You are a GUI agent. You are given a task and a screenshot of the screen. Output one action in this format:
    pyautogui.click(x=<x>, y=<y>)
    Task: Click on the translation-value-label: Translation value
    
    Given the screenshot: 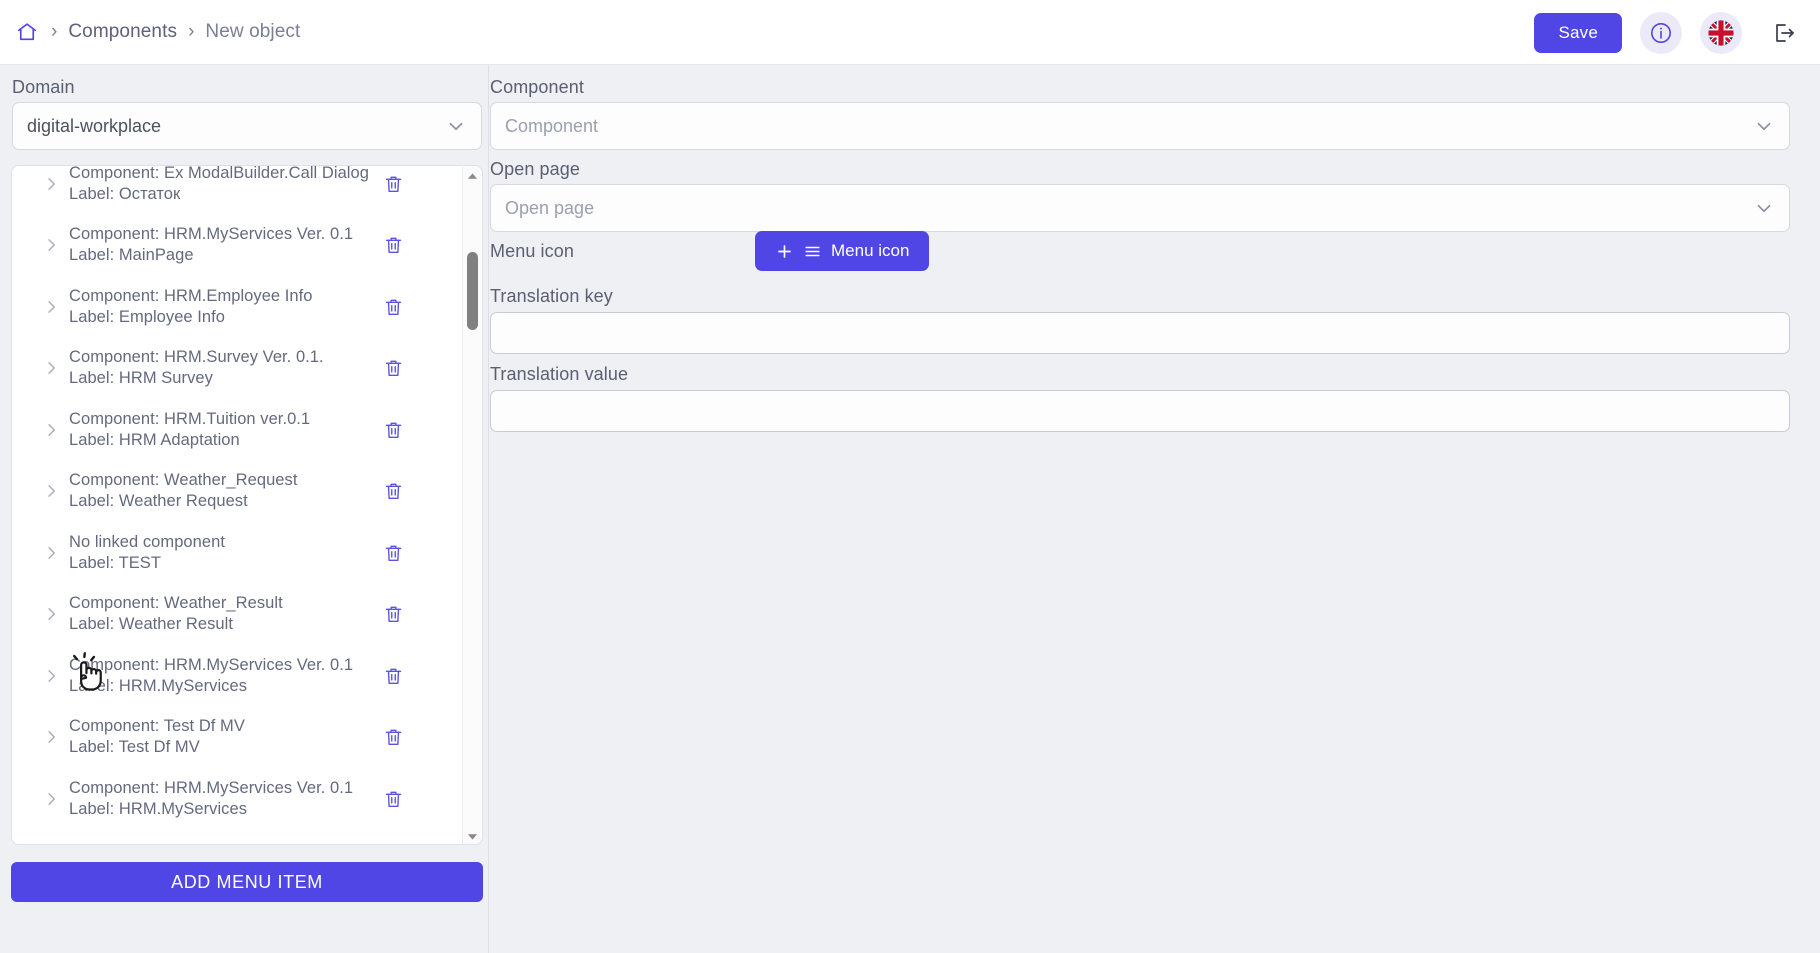 What is the action you would take?
    pyautogui.click(x=559, y=374)
    